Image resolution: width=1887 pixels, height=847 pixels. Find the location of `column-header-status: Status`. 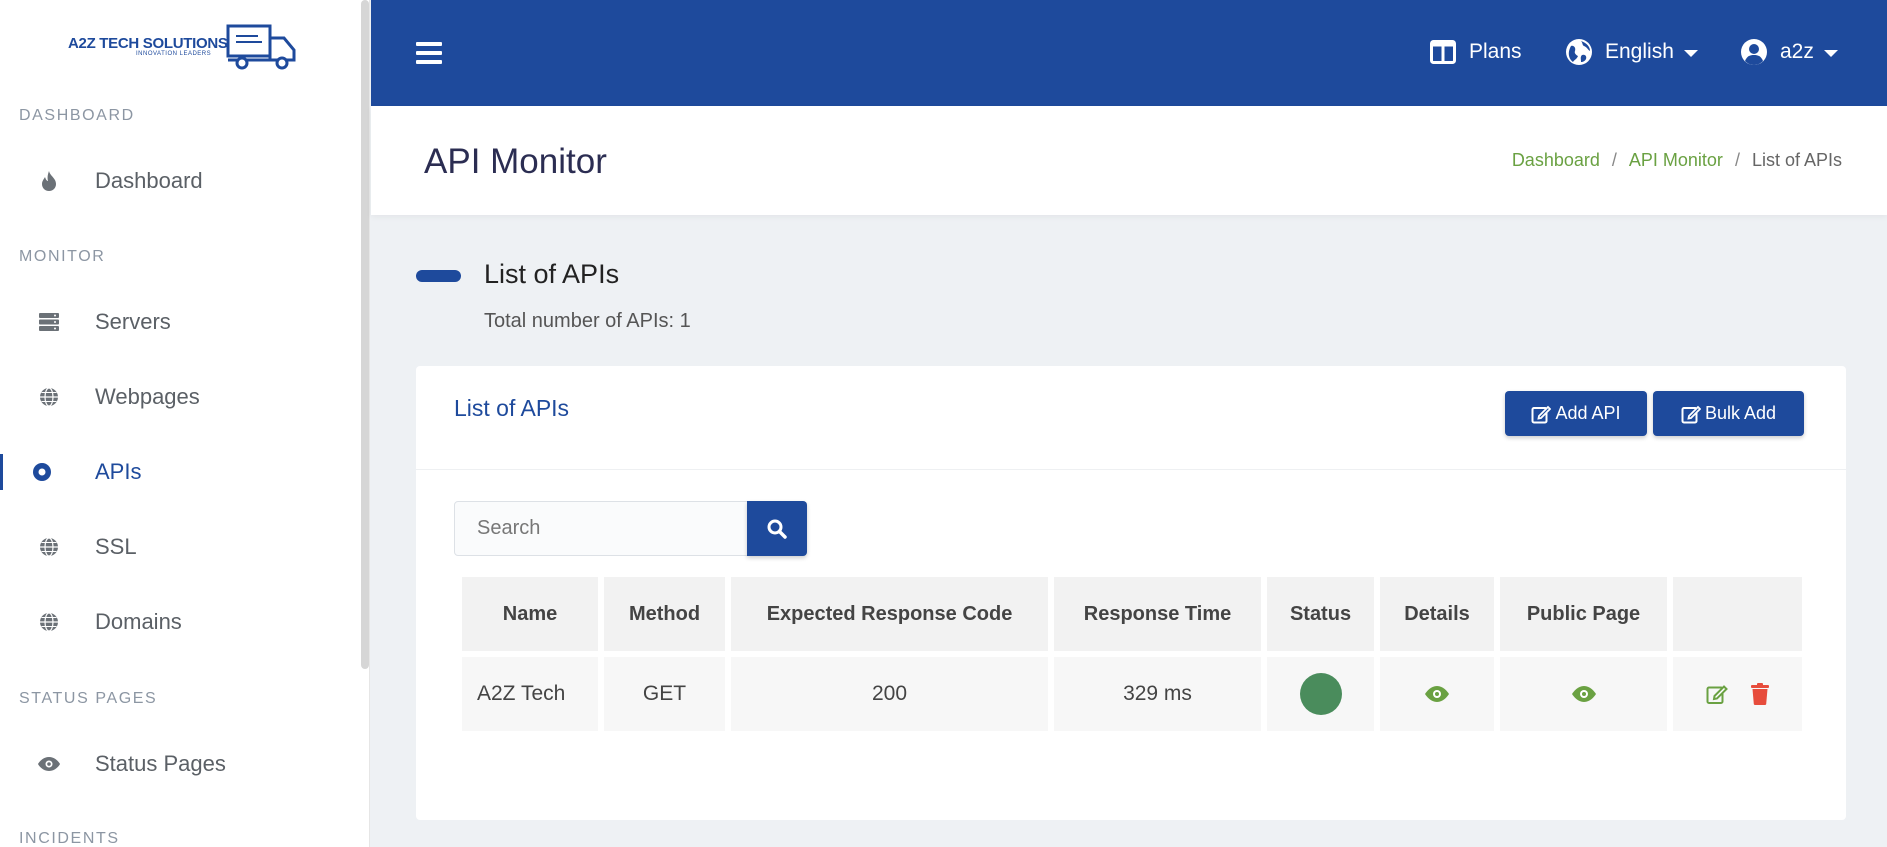

column-header-status: Status is located at coordinates (1320, 614).